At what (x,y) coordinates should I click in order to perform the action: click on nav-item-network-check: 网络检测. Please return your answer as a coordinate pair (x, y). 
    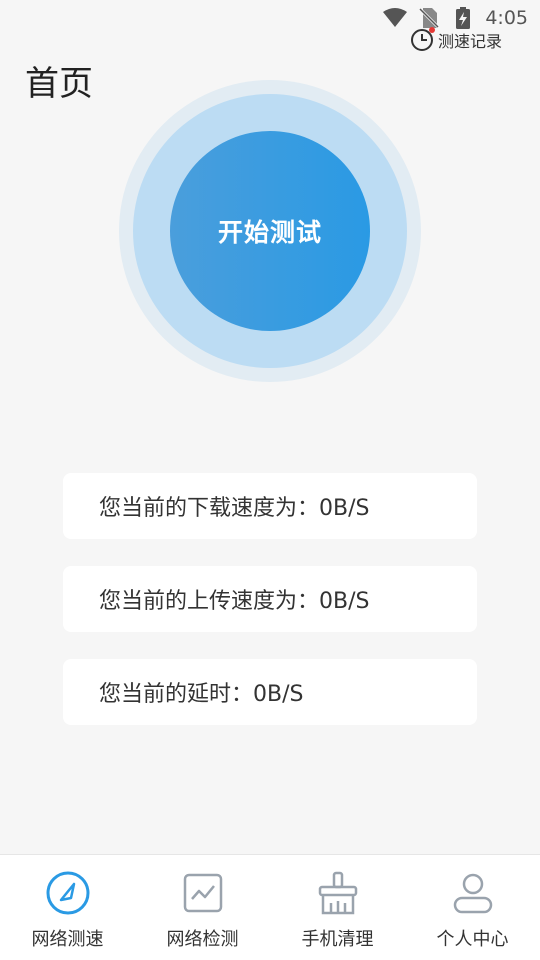
    Looking at the image, I should click on (202, 907).